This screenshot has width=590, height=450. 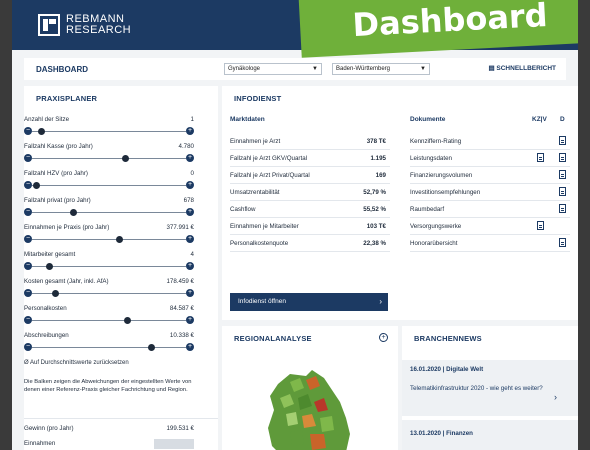 What do you see at coordinates (174, 444) in the screenshot?
I see `einnahmen-bar` at bounding box center [174, 444].